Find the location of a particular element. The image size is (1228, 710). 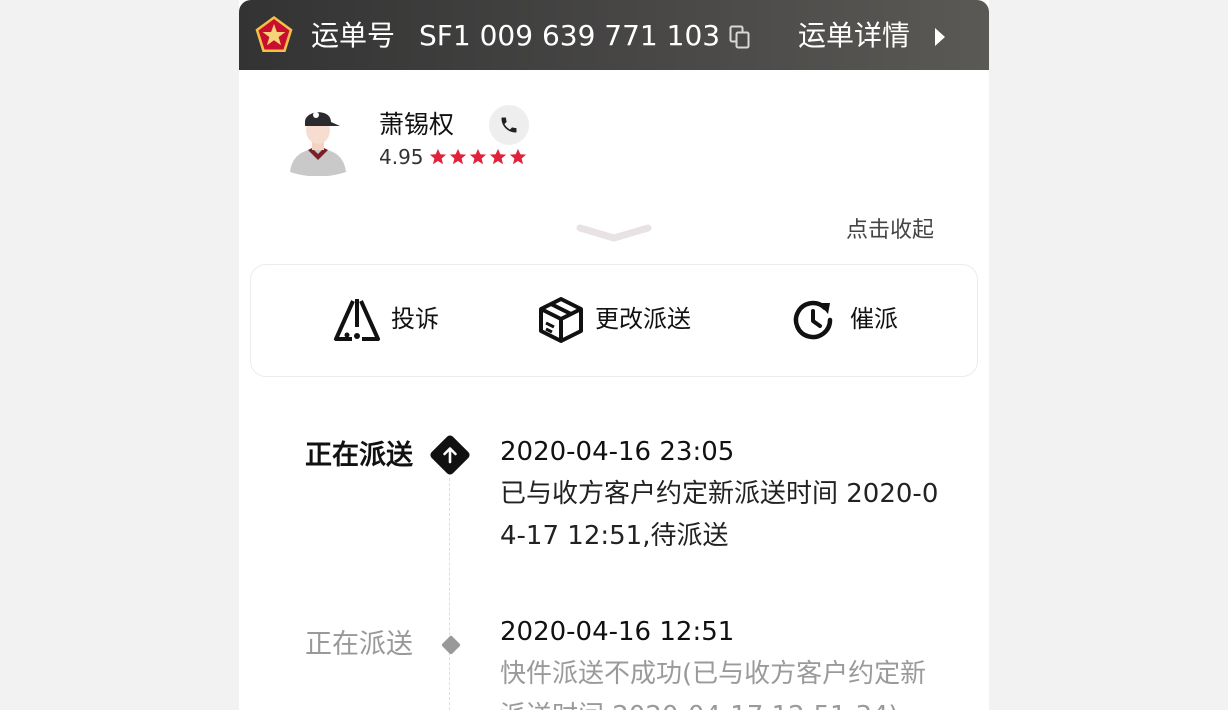

timeline-event-description: 已与收方客户约定新派送时间 2020-04-17 12:51,待派送 is located at coordinates (719, 515).